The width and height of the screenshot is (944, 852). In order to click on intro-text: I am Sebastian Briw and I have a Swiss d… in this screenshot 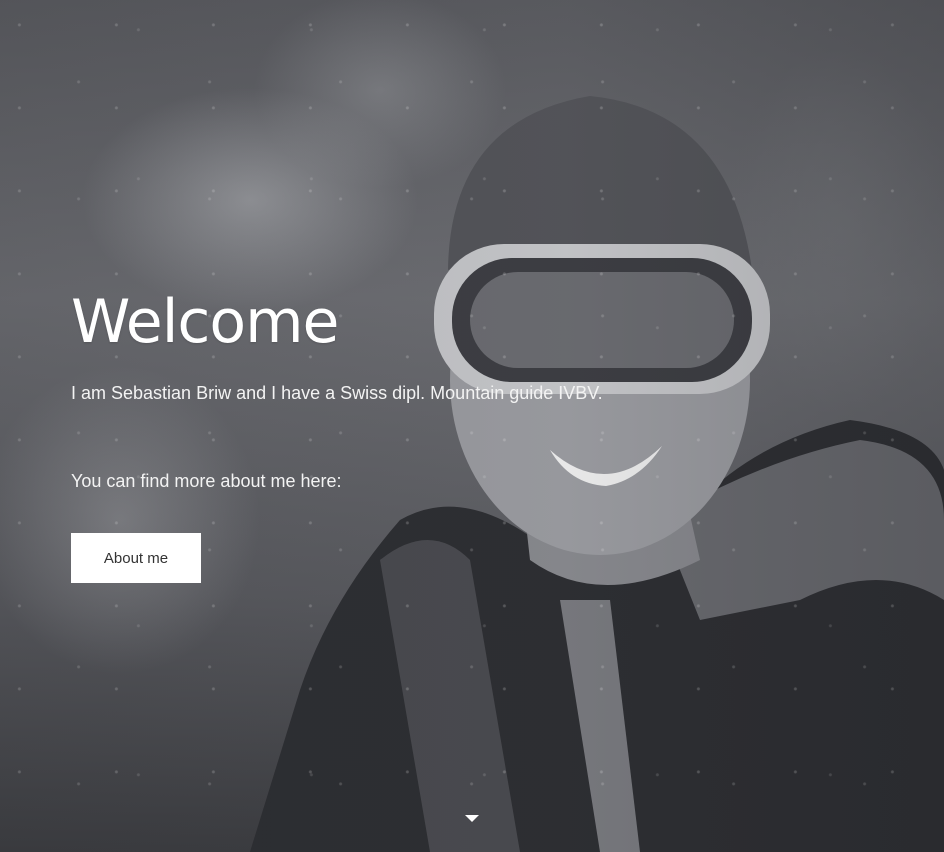, I will do `click(337, 393)`.